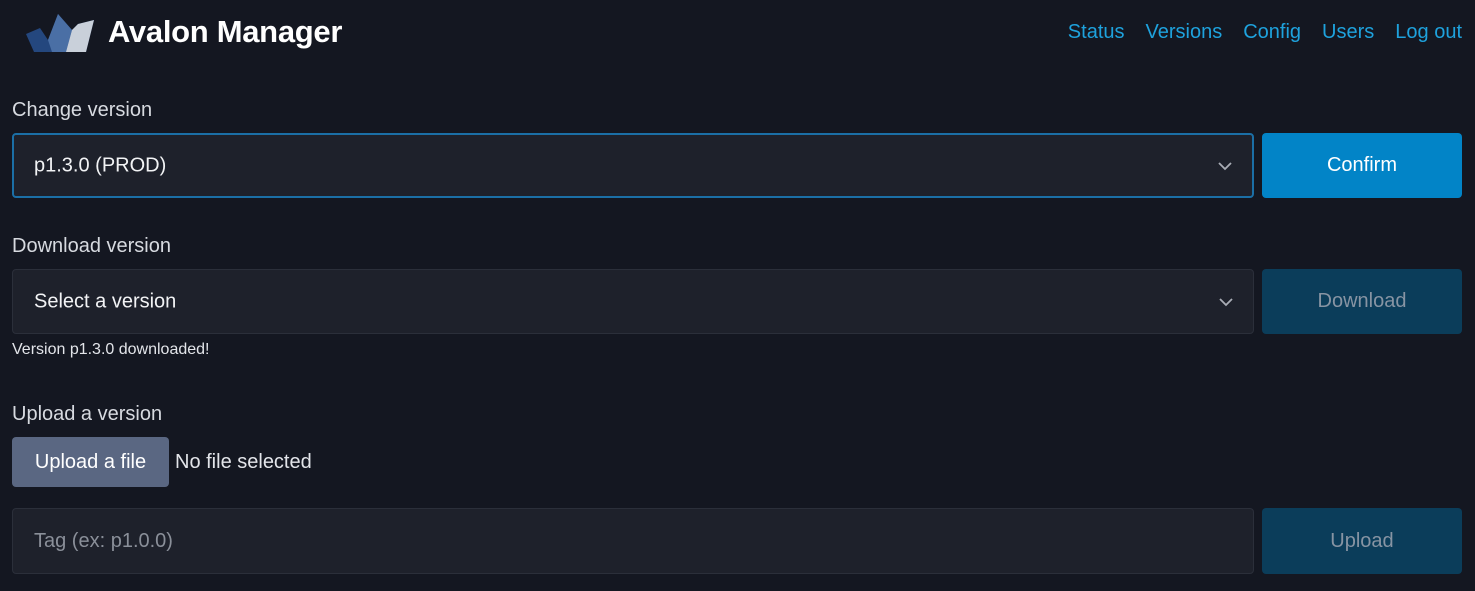 This screenshot has height=591, width=1475. What do you see at coordinates (1428, 32) in the screenshot?
I see `nav-link-logout: Log out` at bounding box center [1428, 32].